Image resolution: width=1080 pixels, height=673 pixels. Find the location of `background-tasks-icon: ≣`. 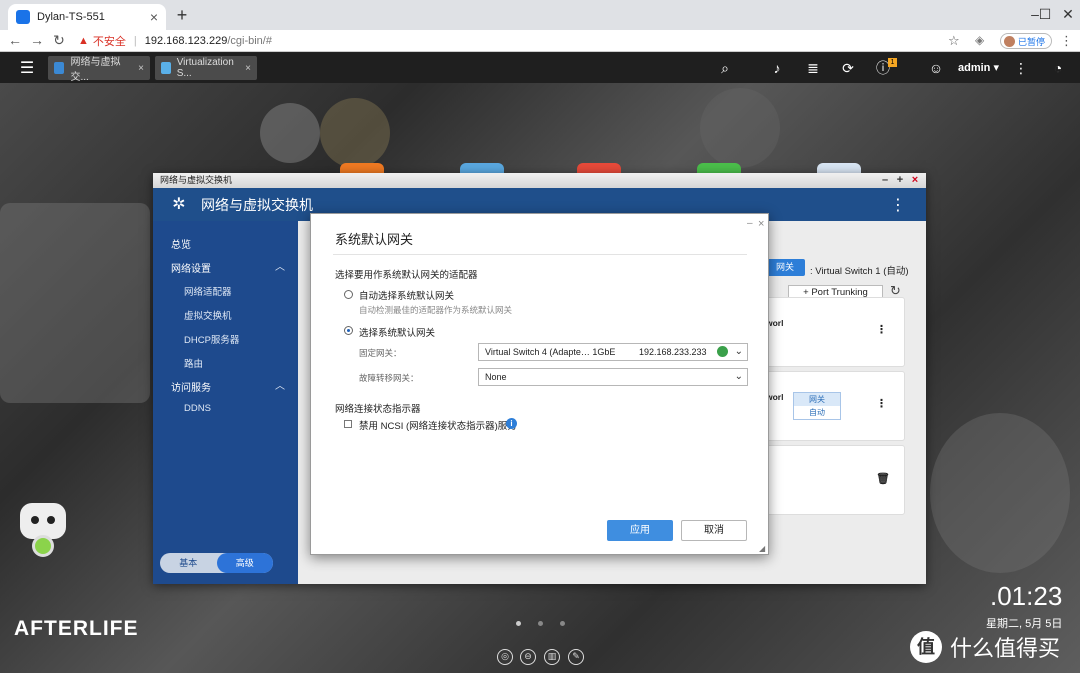

background-tasks-icon: ≣ is located at coordinates (813, 68).